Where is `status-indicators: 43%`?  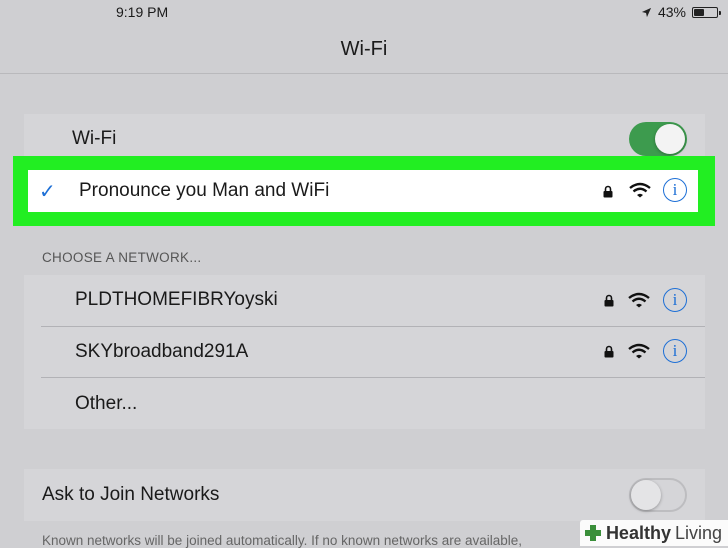 status-indicators: 43% is located at coordinates (681, 12).